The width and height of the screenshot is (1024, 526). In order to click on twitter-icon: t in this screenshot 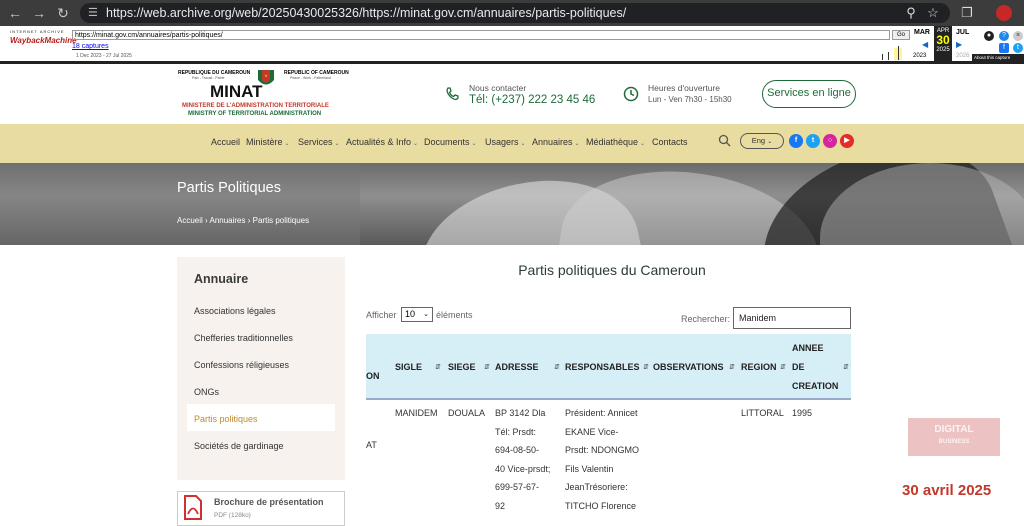, I will do `click(813, 141)`.